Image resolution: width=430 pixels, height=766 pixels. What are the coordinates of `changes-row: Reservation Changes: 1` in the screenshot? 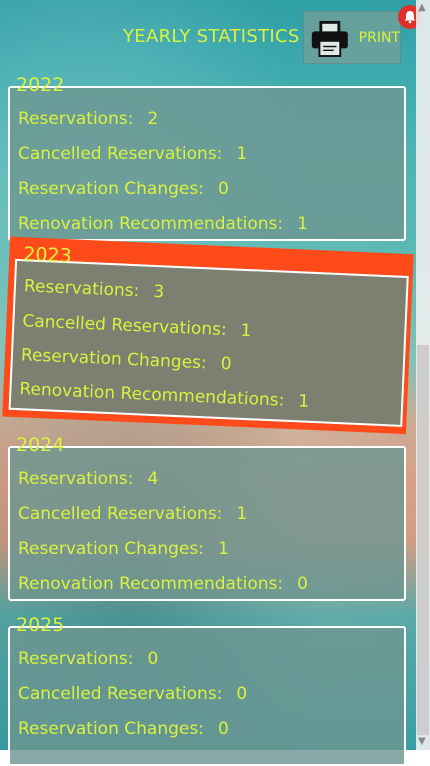 It's located at (123, 549).